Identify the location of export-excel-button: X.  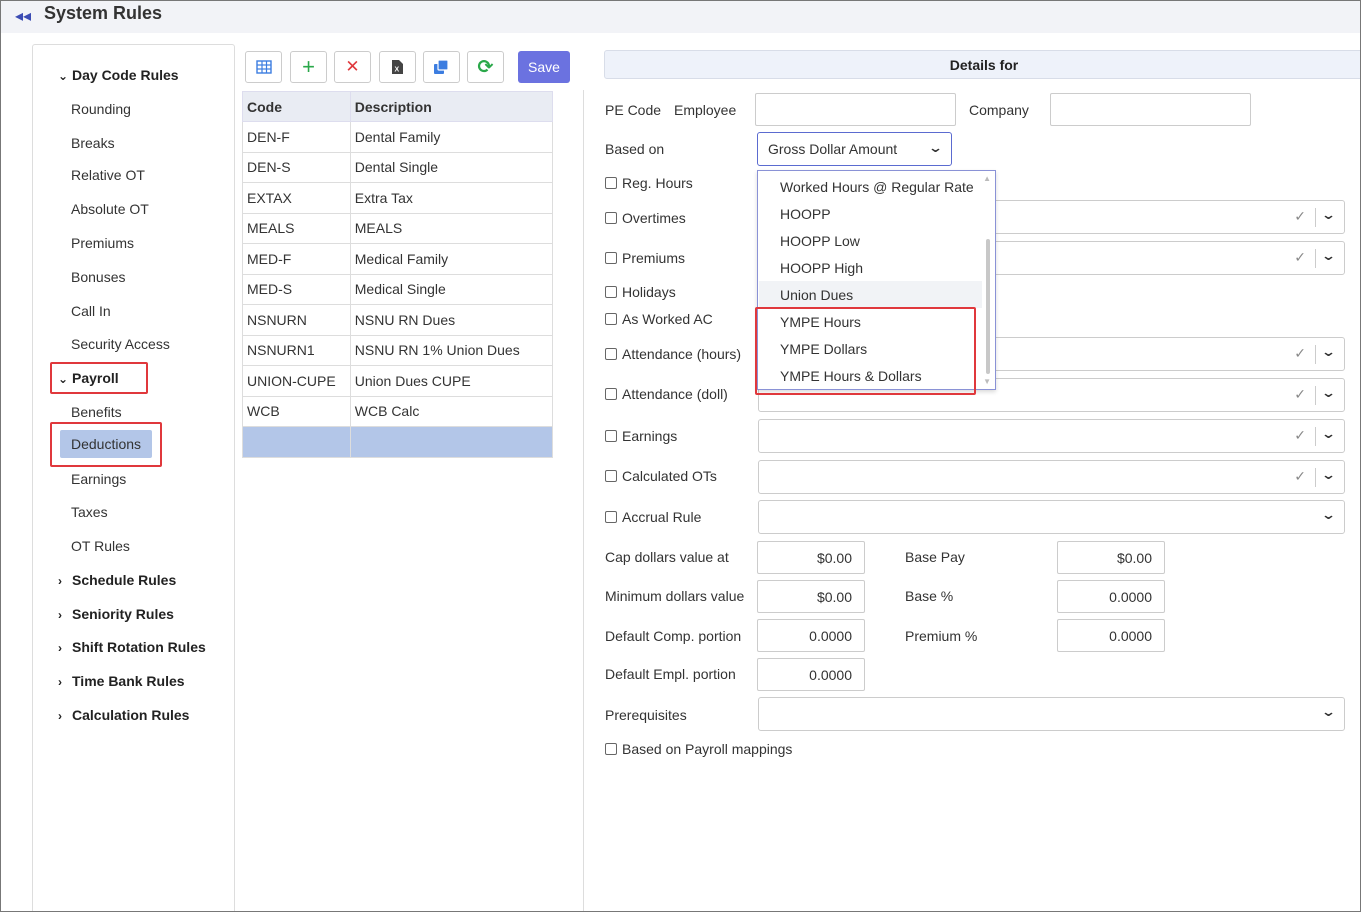
(397, 67).